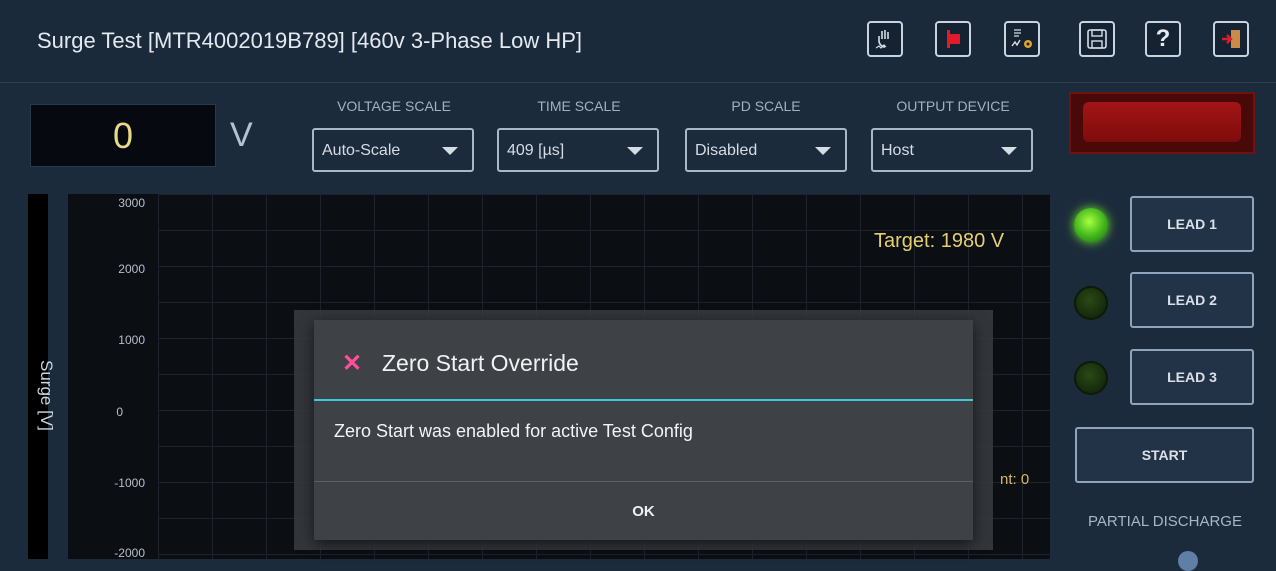 This screenshot has width=1276, height=571. What do you see at coordinates (361, 150) in the screenshot?
I see `voltage-scale-value: Auto-Scale` at bounding box center [361, 150].